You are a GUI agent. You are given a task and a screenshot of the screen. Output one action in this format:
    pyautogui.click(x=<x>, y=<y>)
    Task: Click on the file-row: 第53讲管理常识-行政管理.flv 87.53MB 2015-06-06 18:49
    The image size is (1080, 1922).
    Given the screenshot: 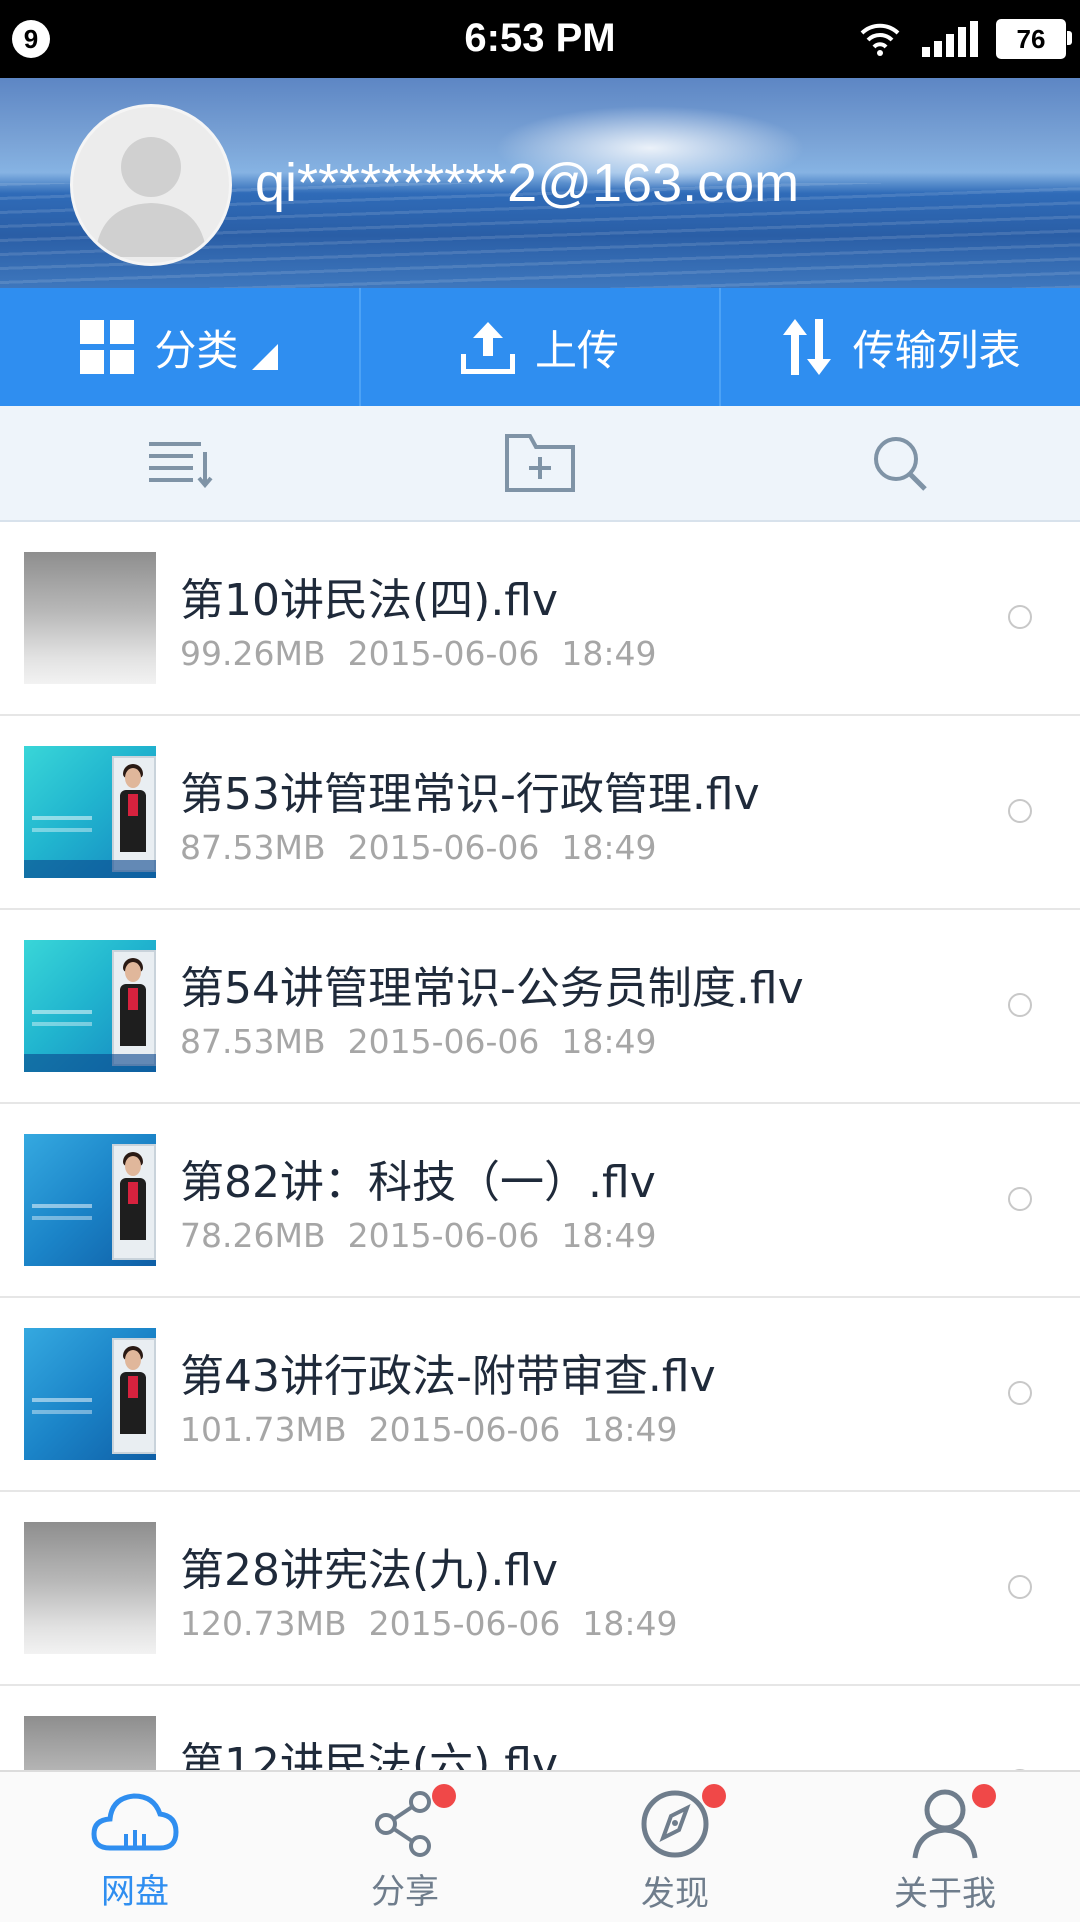 What is the action you would take?
    pyautogui.click(x=540, y=813)
    